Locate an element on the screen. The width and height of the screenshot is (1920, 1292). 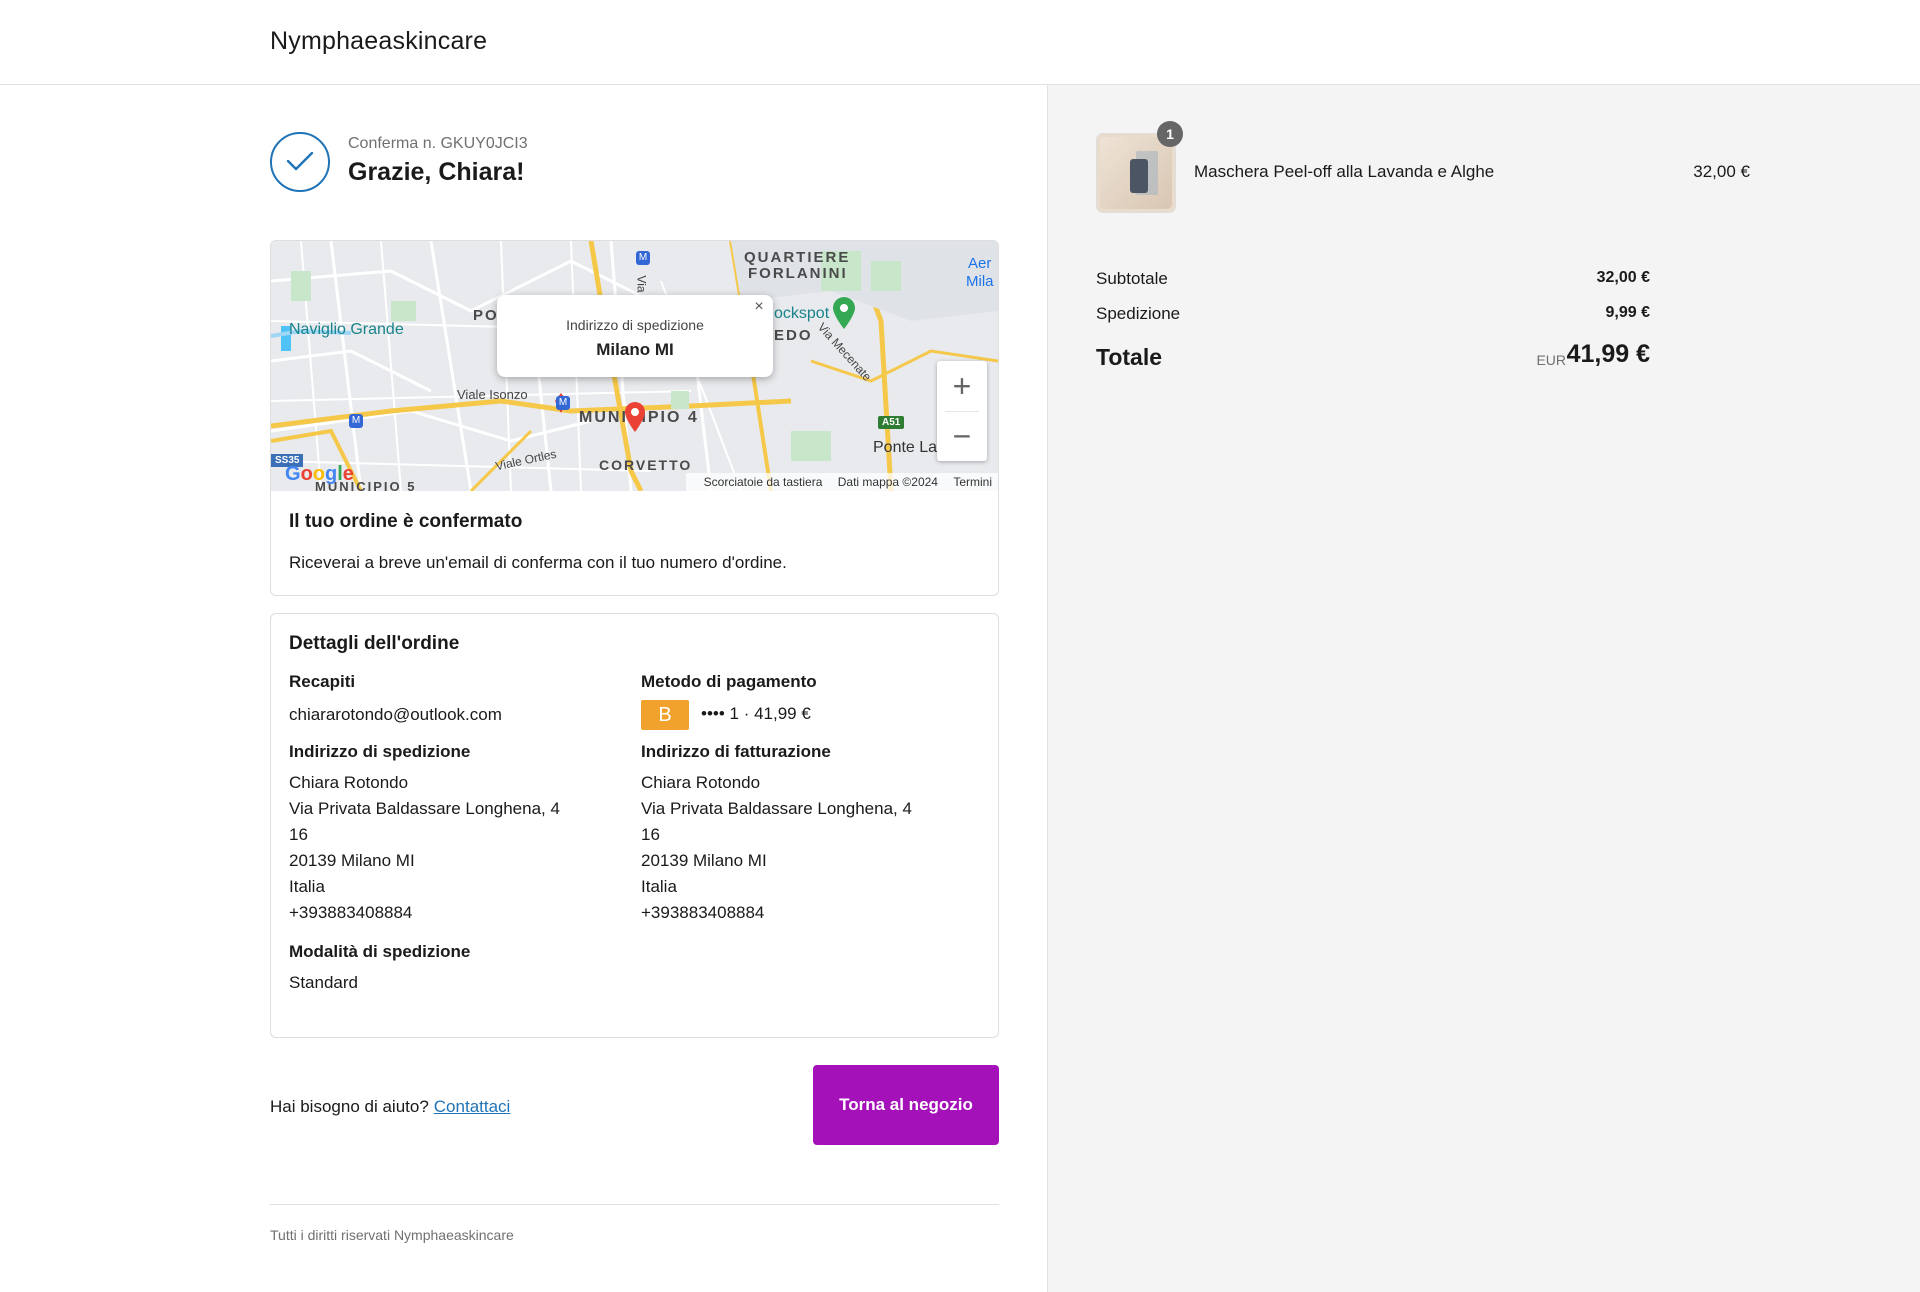
payment-method-title: Metodo di pagamento is located at coordinates (729, 681).